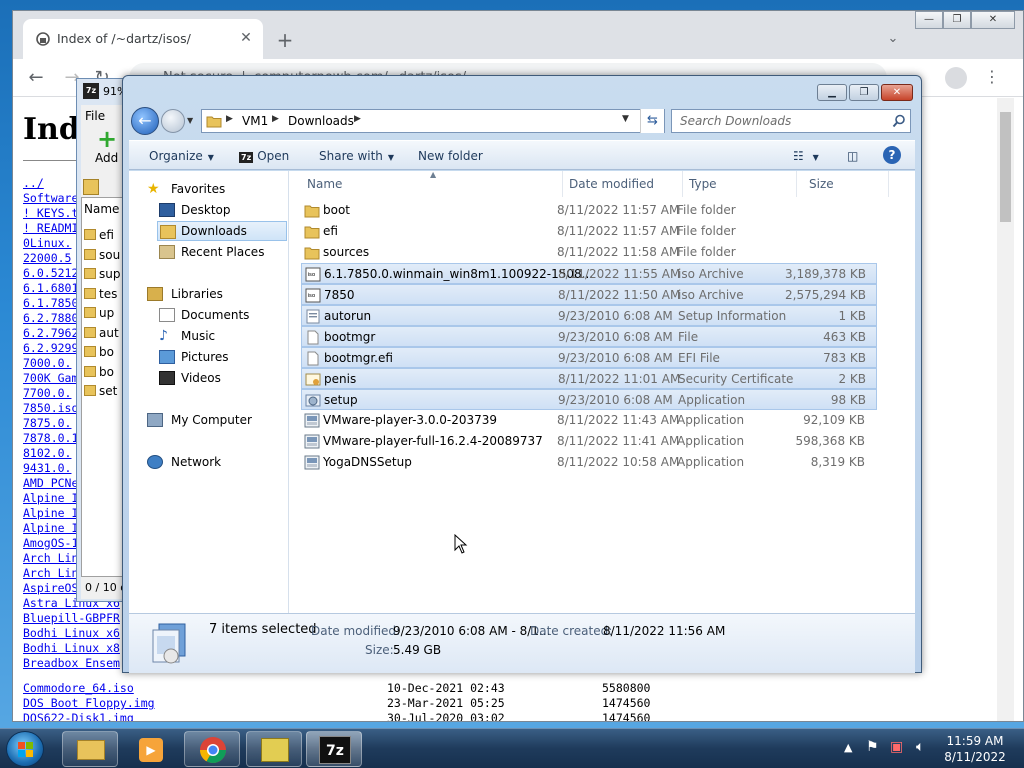 This screenshot has width=1024, height=768. Describe the element at coordinates (71, 618) in the screenshot. I see `listing-link: Bluepill-GBPFR` at that location.